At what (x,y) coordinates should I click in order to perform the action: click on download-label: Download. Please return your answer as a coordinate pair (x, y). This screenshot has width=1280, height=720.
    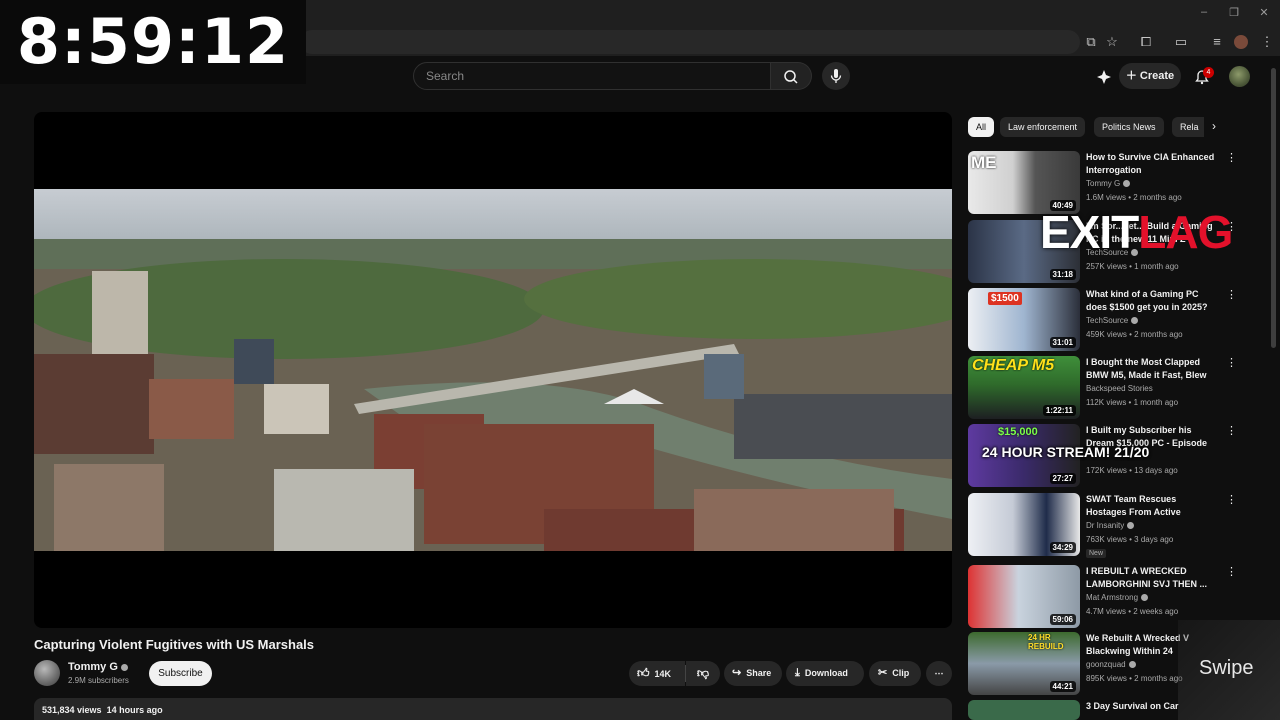
    Looking at the image, I should click on (826, 673).